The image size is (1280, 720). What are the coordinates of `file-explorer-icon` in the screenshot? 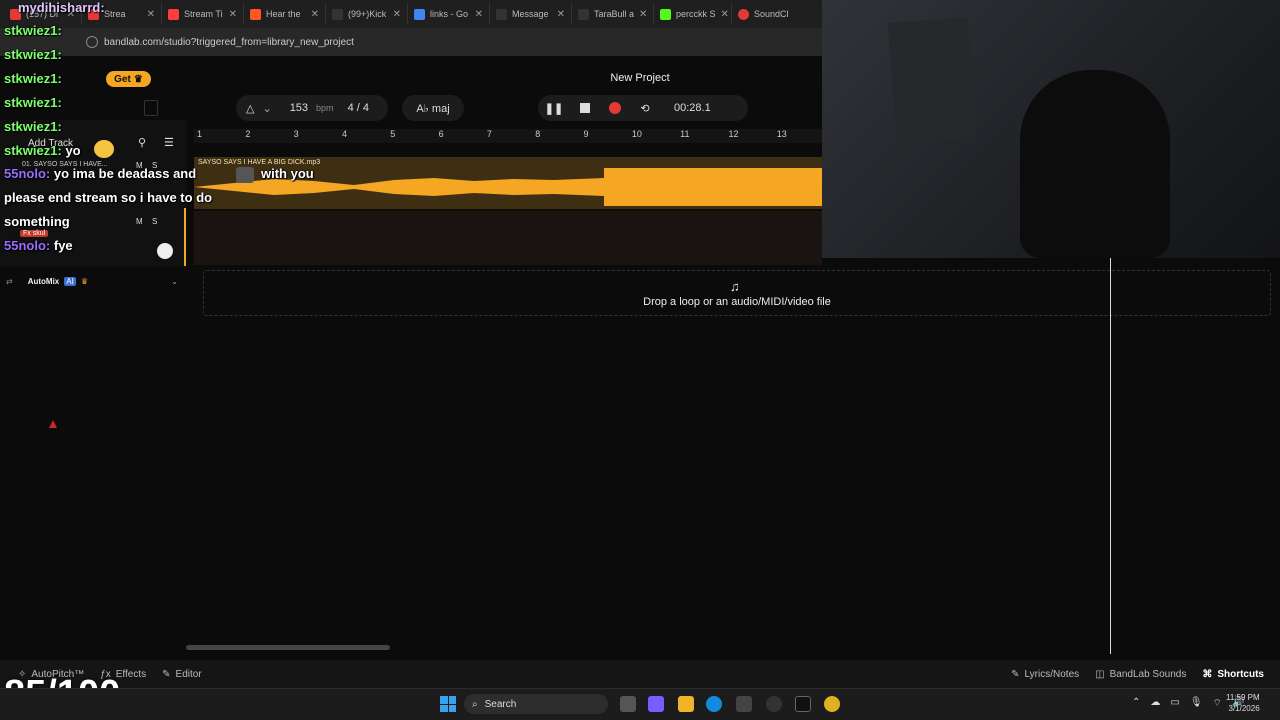 It's located at (686, 704).